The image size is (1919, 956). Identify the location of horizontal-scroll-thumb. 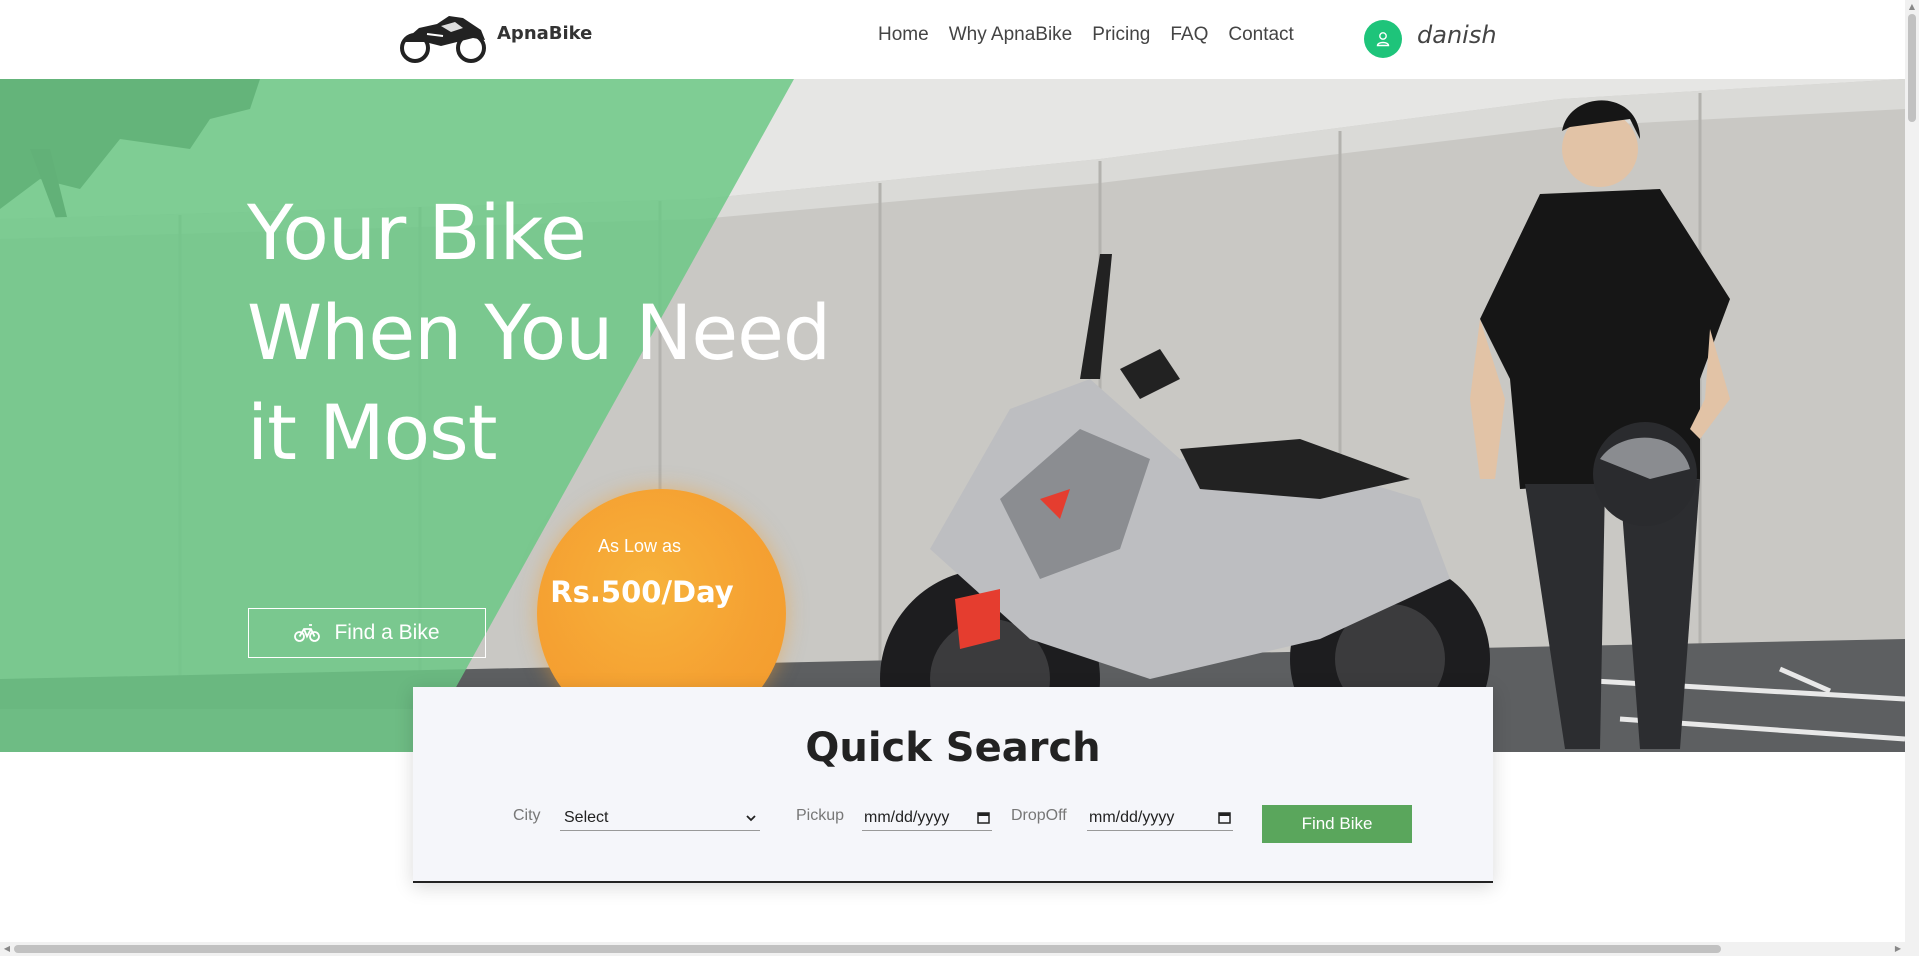
(867, 949).